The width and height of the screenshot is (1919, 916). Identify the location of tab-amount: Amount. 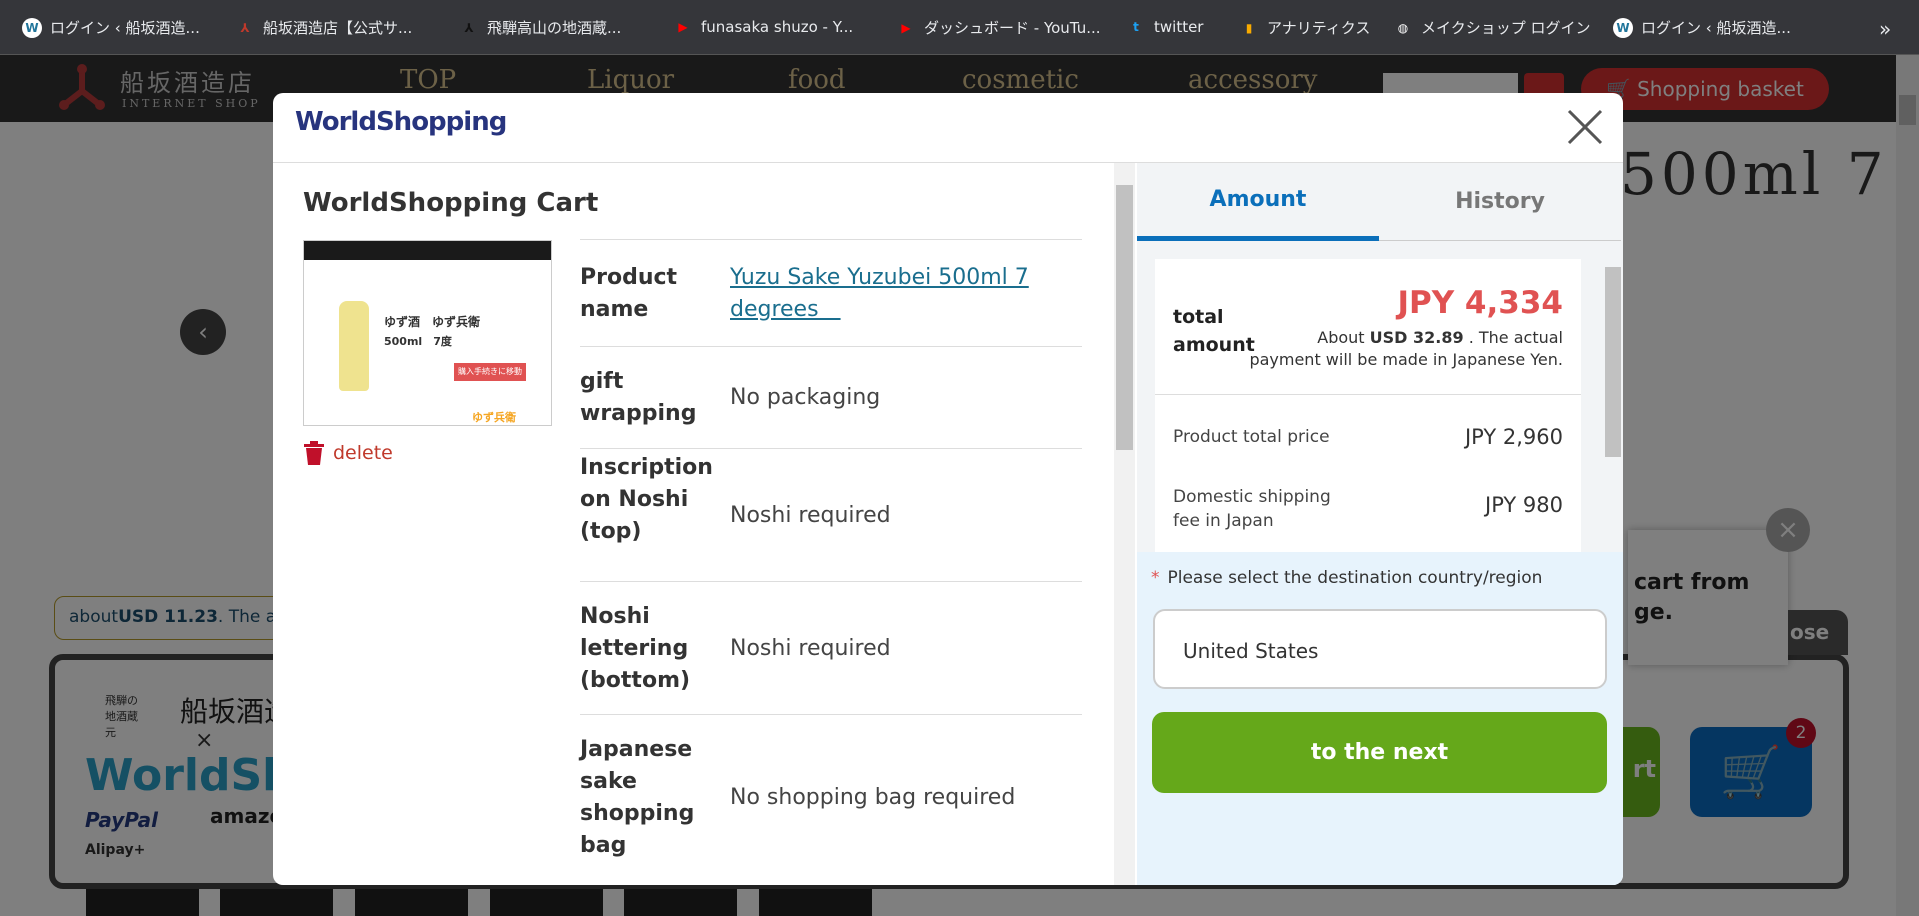
(1258, 202).